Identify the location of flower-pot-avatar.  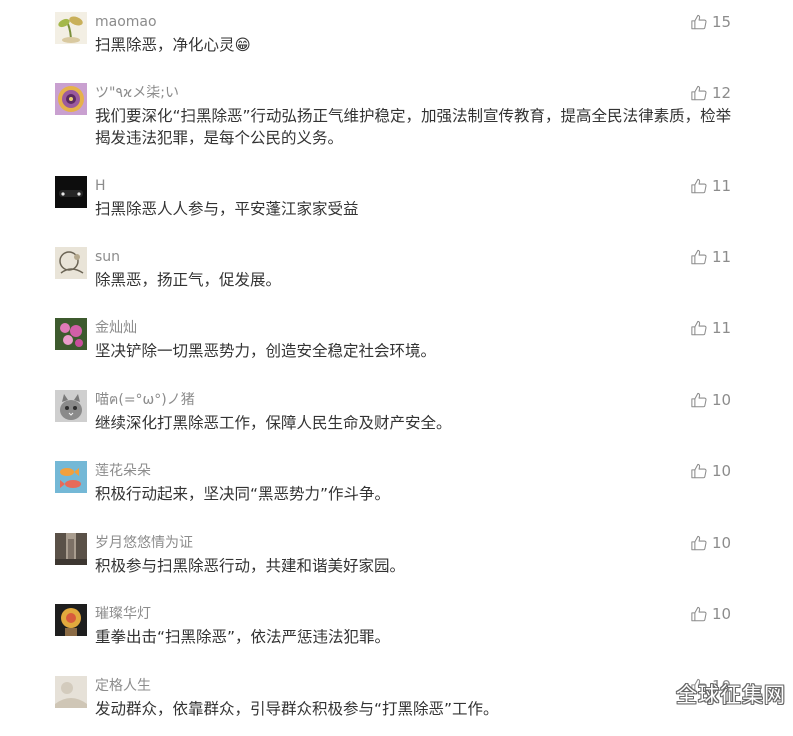
(71, 620).